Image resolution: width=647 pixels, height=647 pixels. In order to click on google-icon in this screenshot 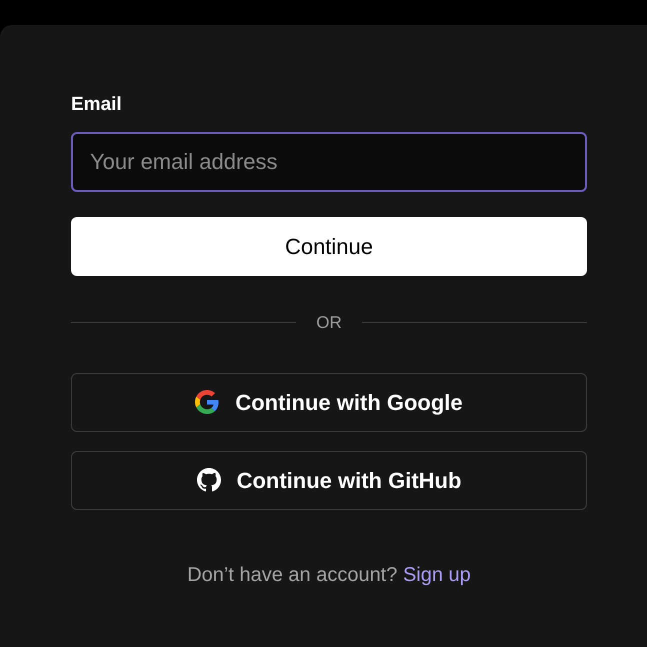, I will do `click(207, 402)`.